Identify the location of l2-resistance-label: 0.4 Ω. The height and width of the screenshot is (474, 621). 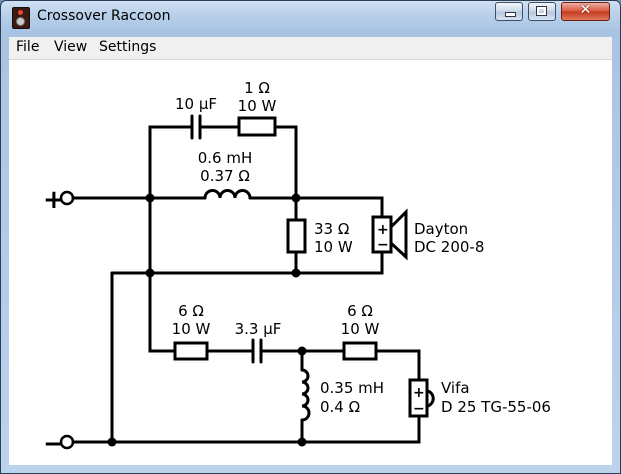
(340, 407).